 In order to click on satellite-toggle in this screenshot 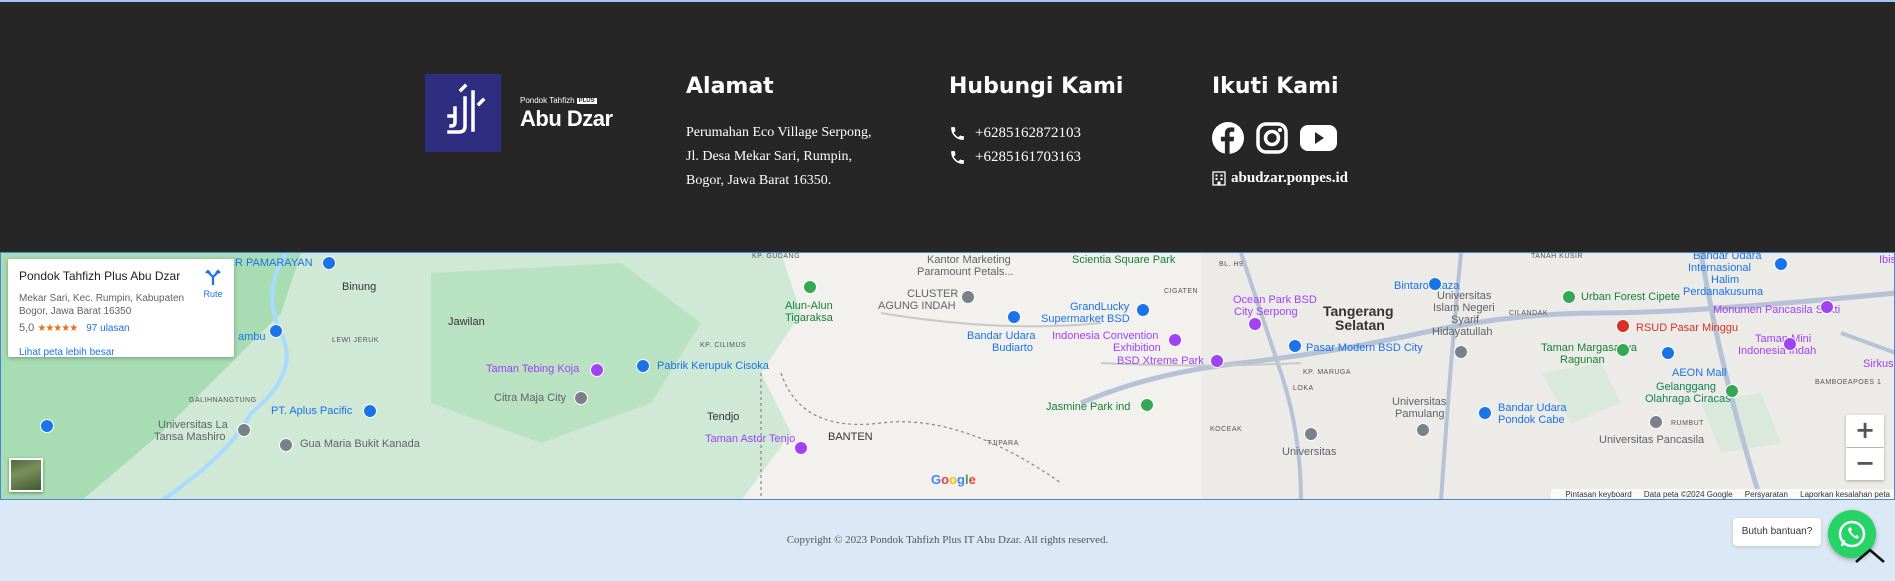, I will do `click(26, 475)`.